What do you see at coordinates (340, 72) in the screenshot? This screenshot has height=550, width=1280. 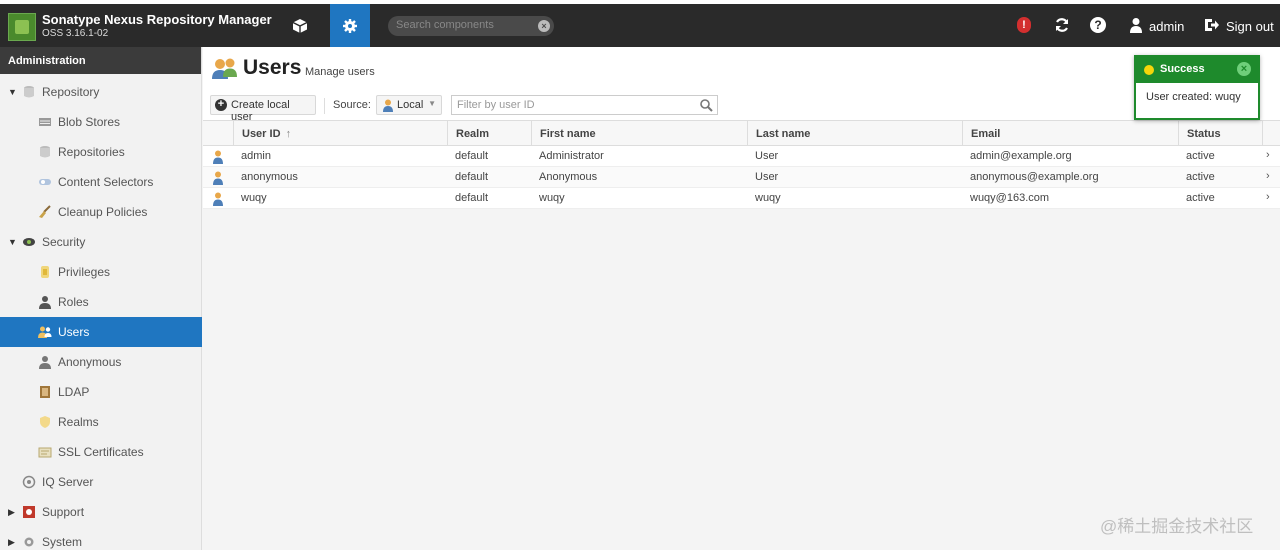 I see `page-subtitle: Manage users` at bounding box center [340, 72].